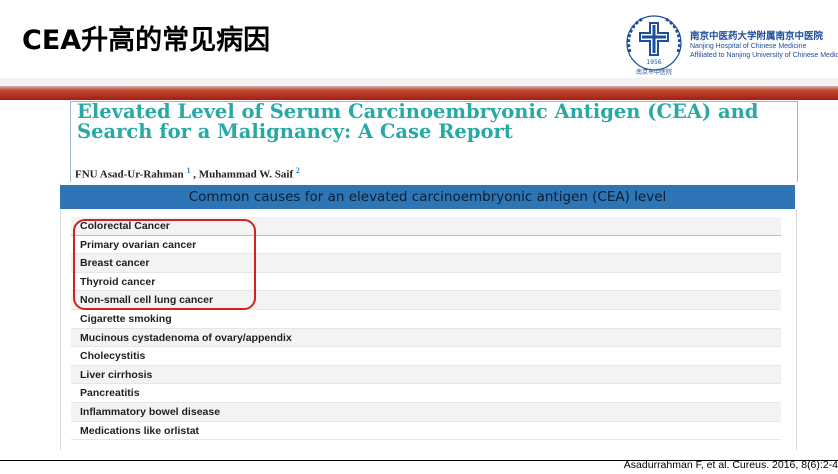 The width and height of the screenshot is (838, 474). What do you see at coordinates (246, 174) in the screenshot?
I see `author-2: Muhammad W. Saif` at bounding box center [246, 174].